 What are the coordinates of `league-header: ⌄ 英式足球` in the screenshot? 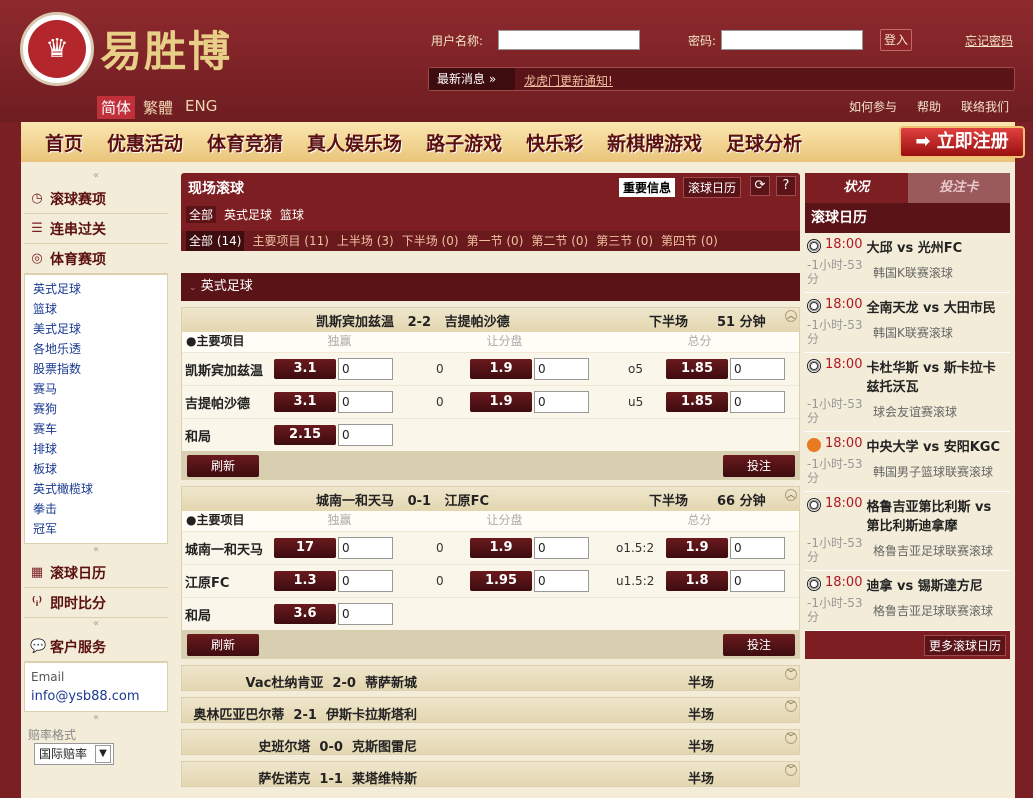 It's located at (490, 287).